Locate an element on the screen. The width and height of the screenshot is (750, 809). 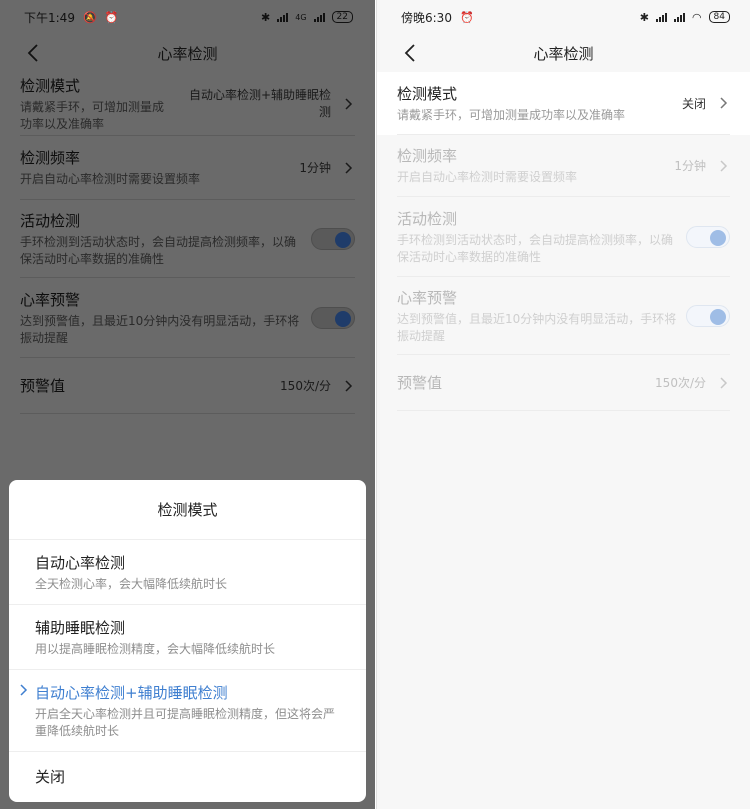
battery-icon: 84 is located at coordinates (719, 17).